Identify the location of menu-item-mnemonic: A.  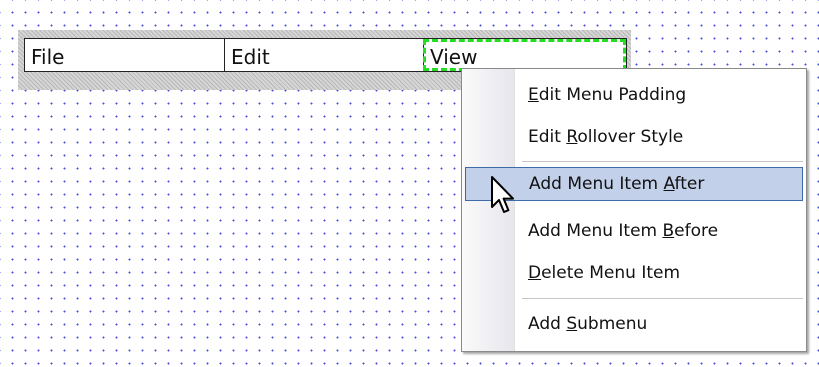
(669, 184).